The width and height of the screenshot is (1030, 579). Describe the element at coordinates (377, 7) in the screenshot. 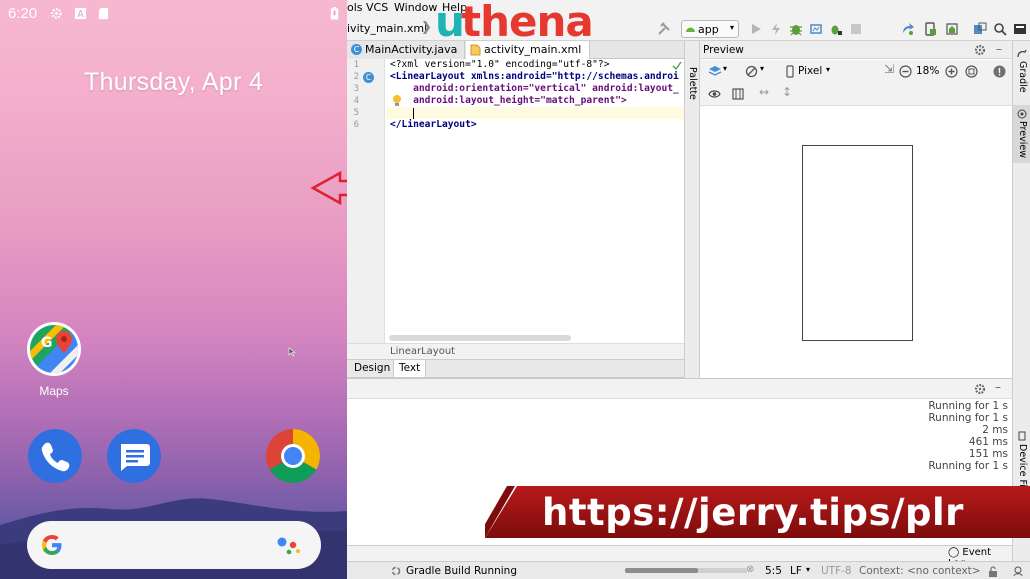

I see `menu-vcs: VCS` at that location.